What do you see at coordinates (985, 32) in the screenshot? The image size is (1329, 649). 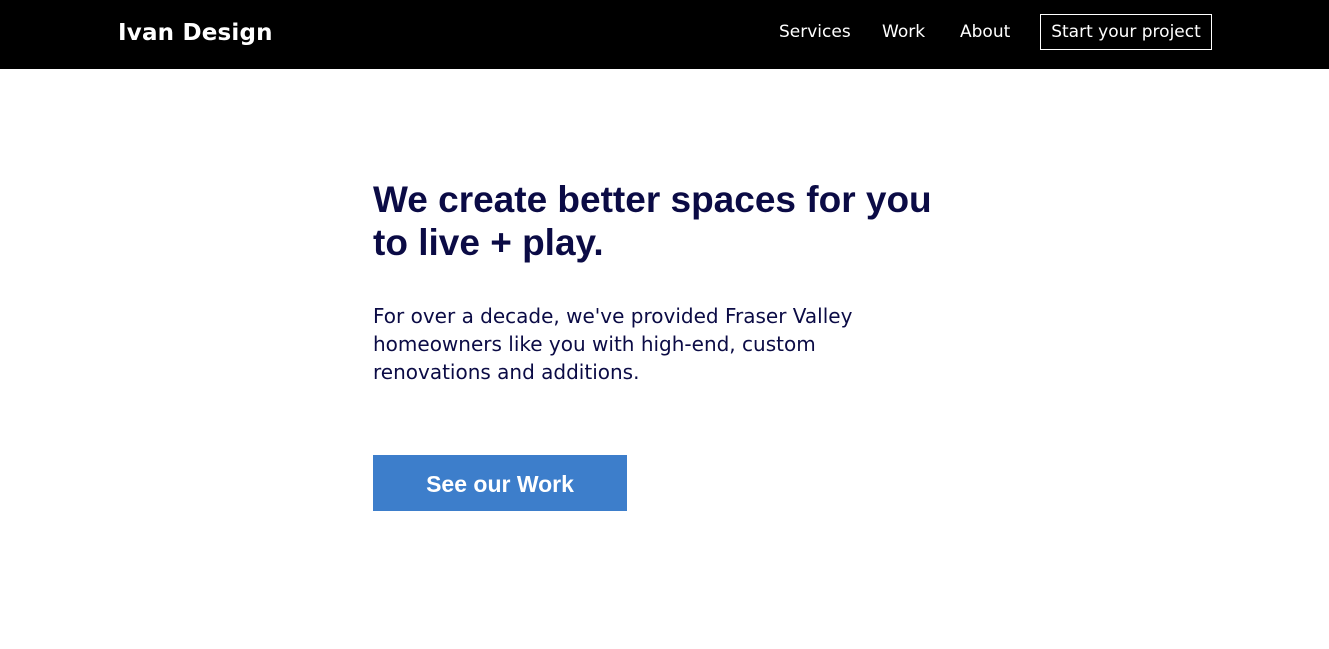 I see `nav-link-about: About` at bounding box center [985, 32].